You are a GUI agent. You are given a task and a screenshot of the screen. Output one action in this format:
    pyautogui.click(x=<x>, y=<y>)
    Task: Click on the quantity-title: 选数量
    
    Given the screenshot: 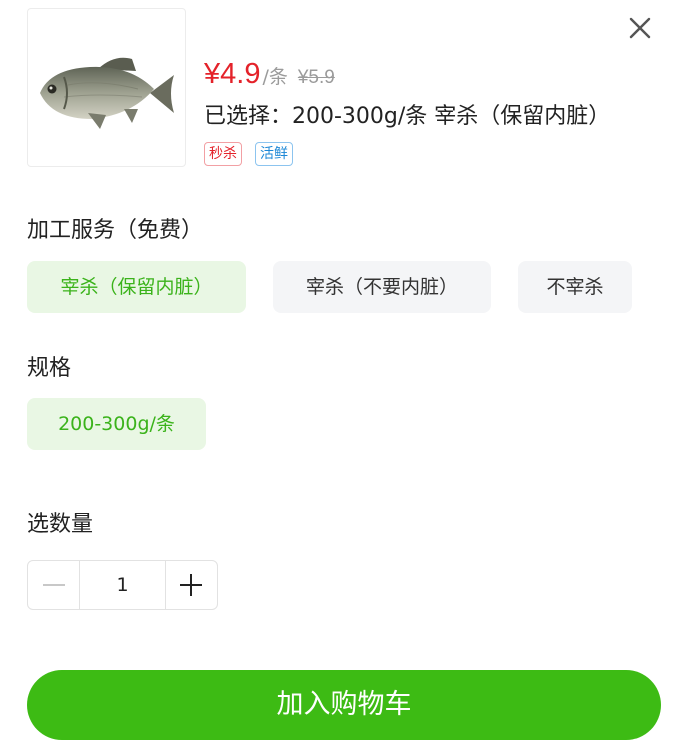 What is the action you would take?
    pyautogui.click(x=60, y=524)
    